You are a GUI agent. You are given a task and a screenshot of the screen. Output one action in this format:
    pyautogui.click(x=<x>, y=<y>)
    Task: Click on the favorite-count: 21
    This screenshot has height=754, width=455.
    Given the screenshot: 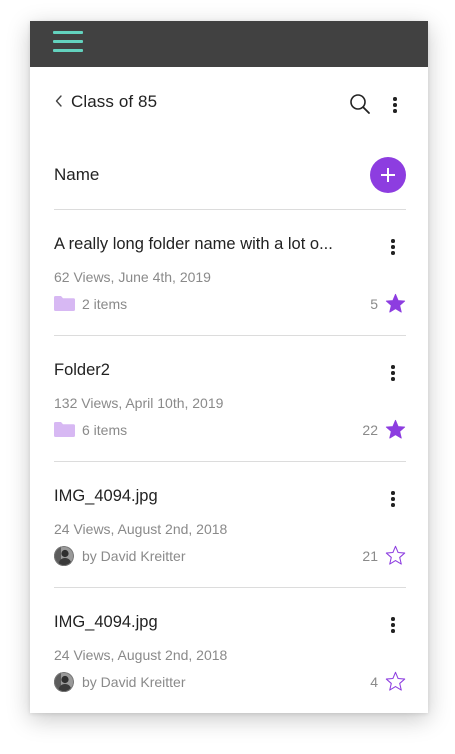 What is the action you would take?
    pyautogui.click(x=370, y=556)
    